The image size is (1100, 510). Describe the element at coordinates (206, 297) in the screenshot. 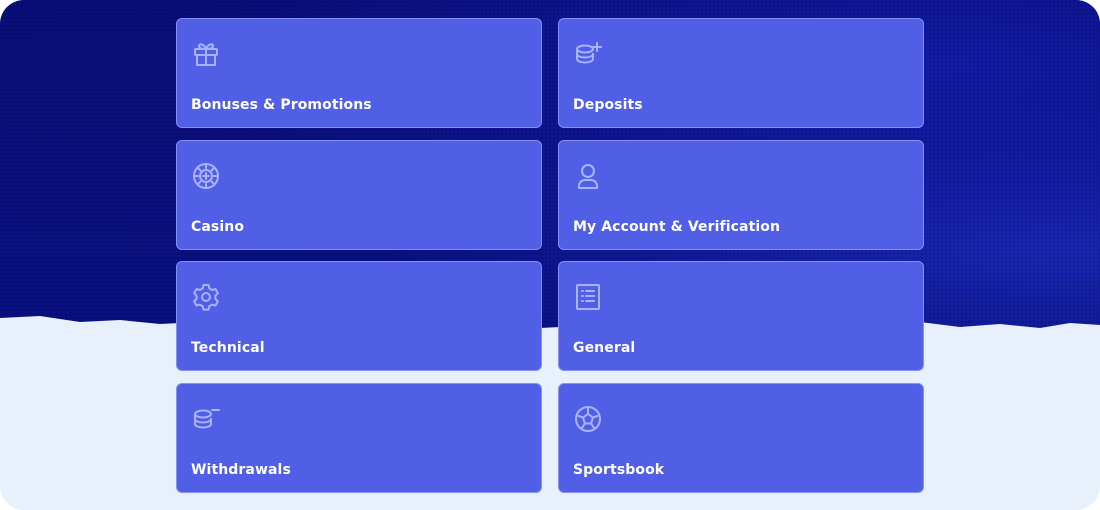

I see `gear-icon` at that location.